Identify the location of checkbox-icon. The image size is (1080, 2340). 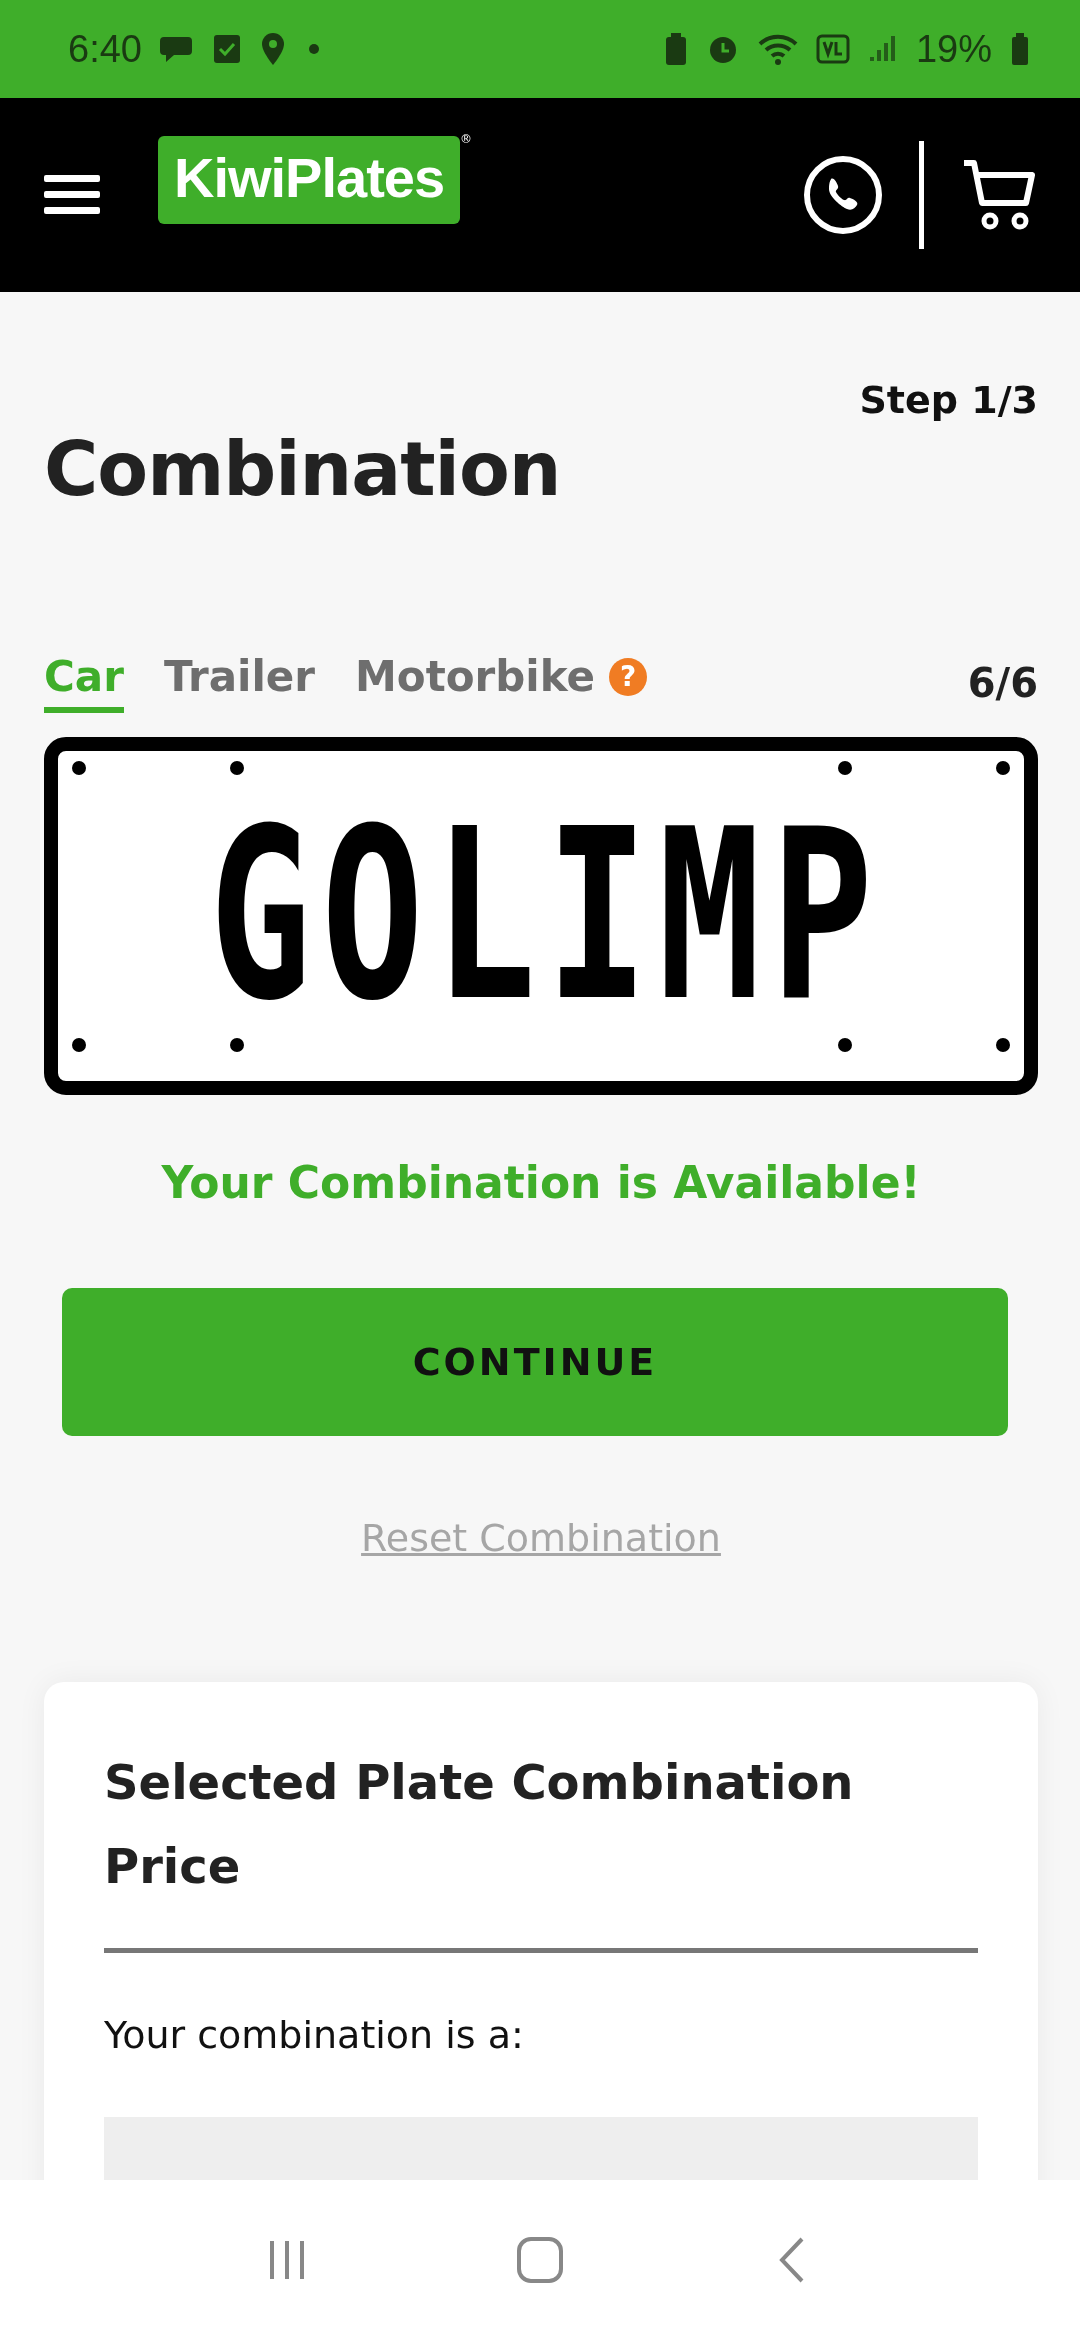
(226, 49).